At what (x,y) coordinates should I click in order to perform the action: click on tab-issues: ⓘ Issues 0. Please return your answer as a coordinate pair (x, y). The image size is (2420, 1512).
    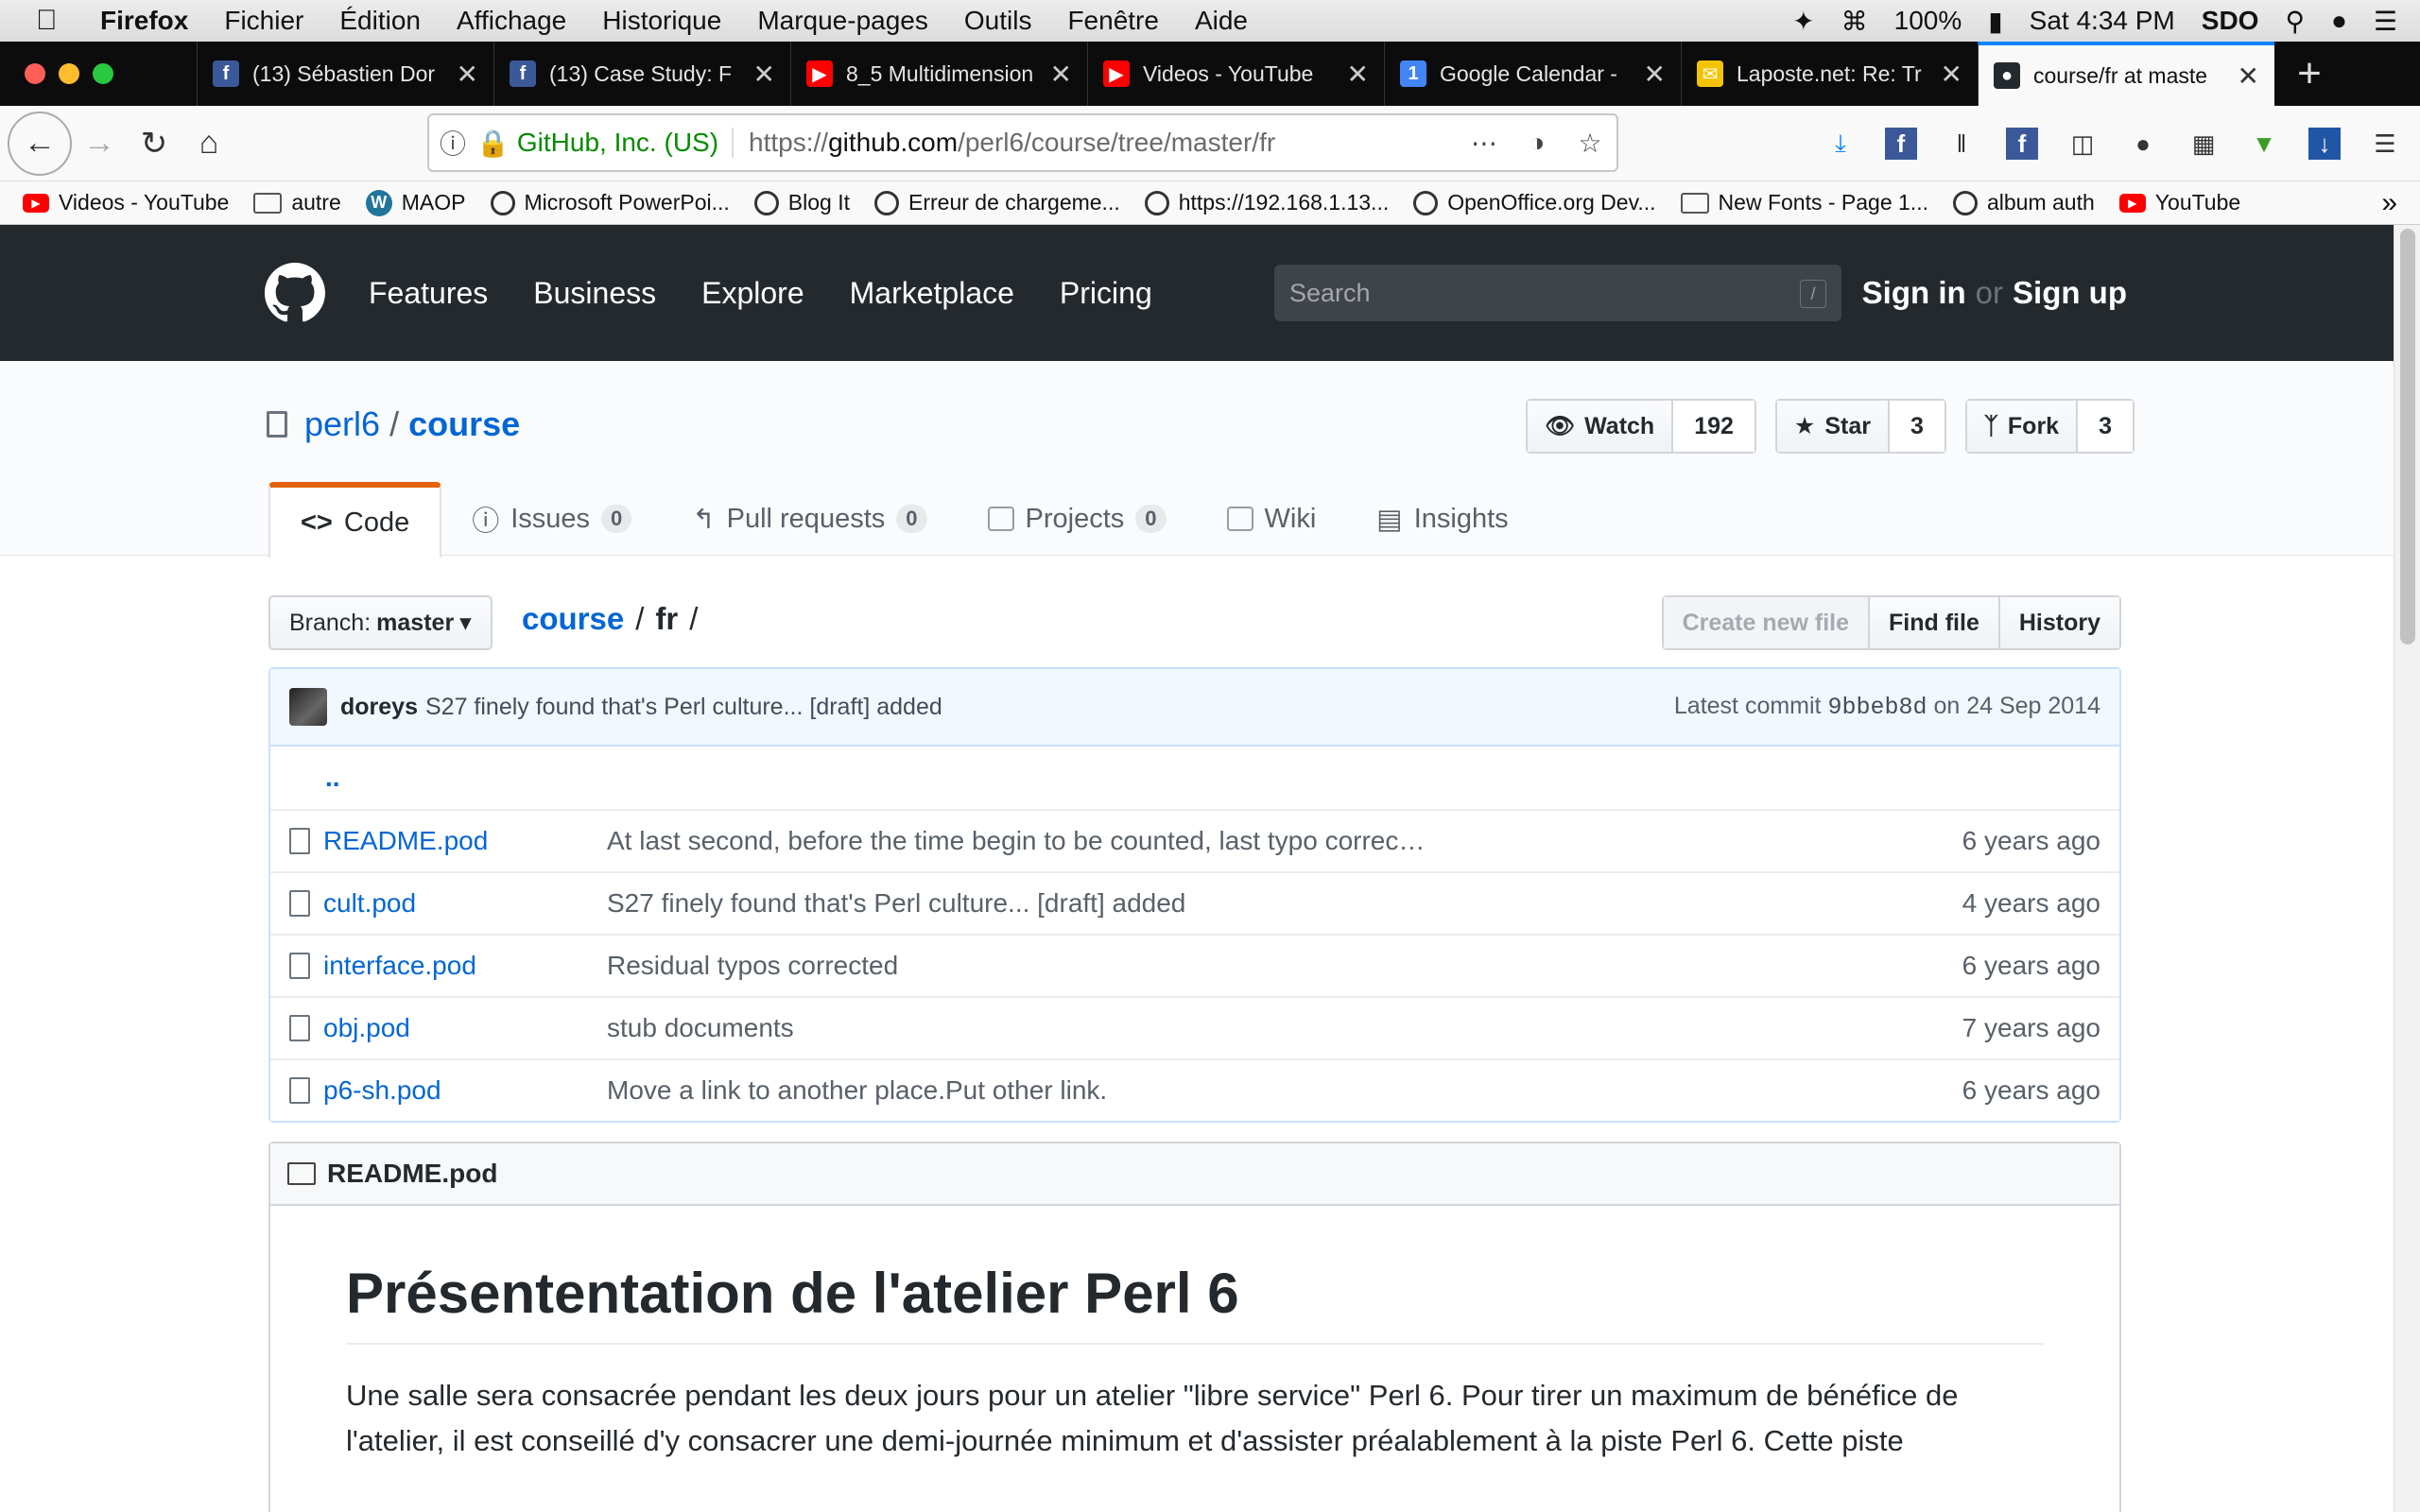
    Looking at the image, I should click on (551, 519).